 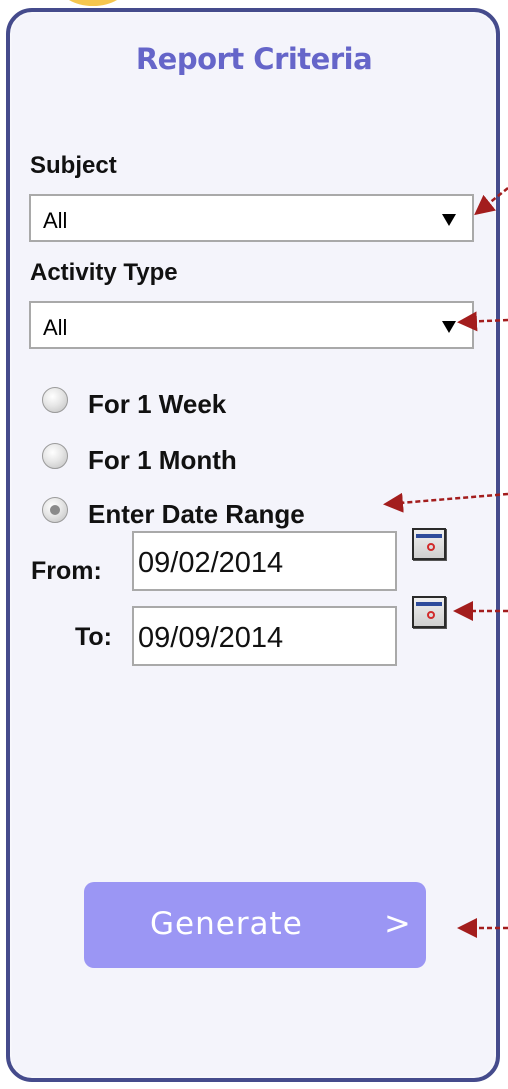 I want to click on to-date-input: 09/09/2014, so click(x=264, y=636).